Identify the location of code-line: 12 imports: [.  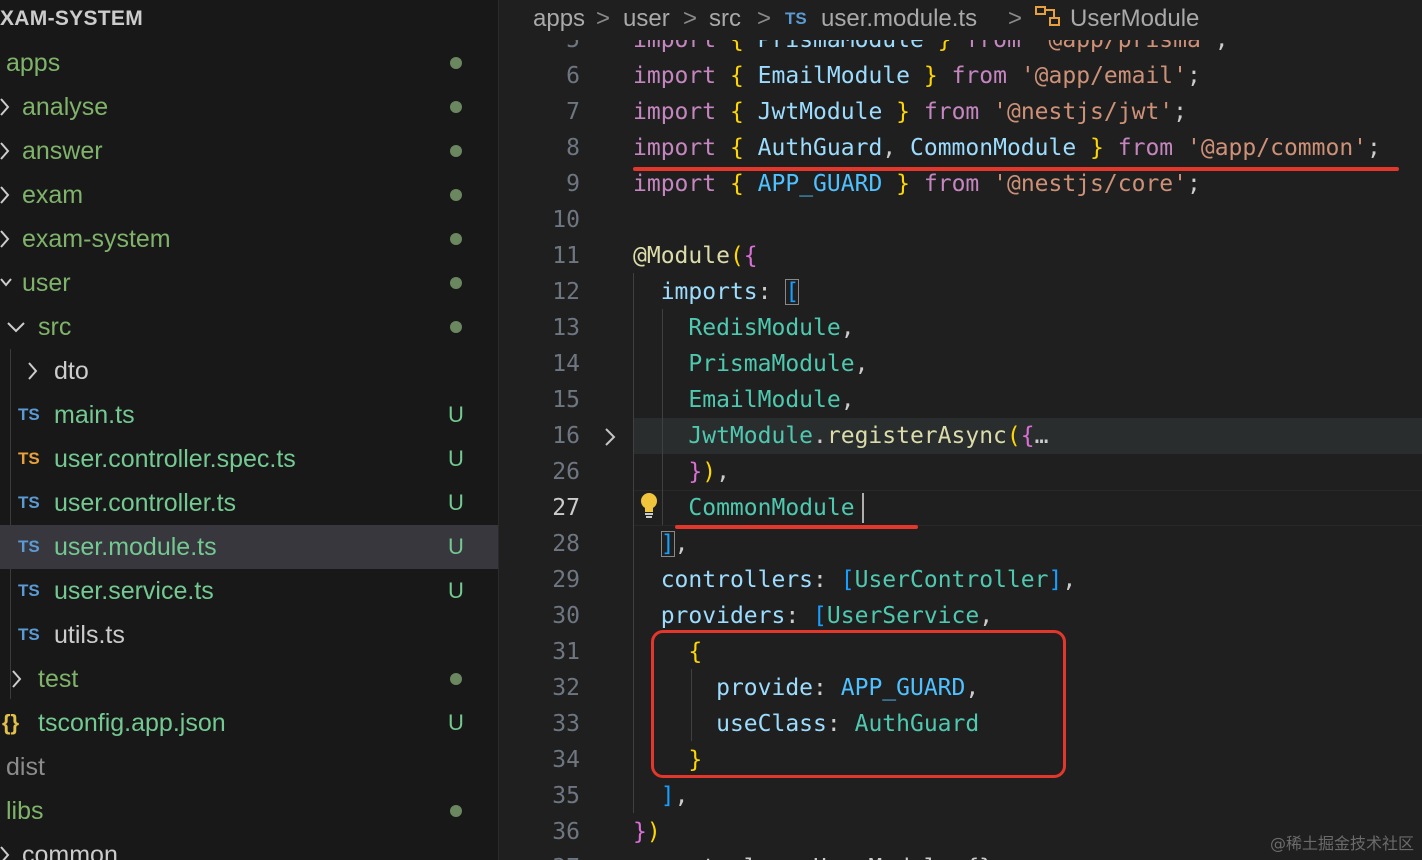
(961, 292).